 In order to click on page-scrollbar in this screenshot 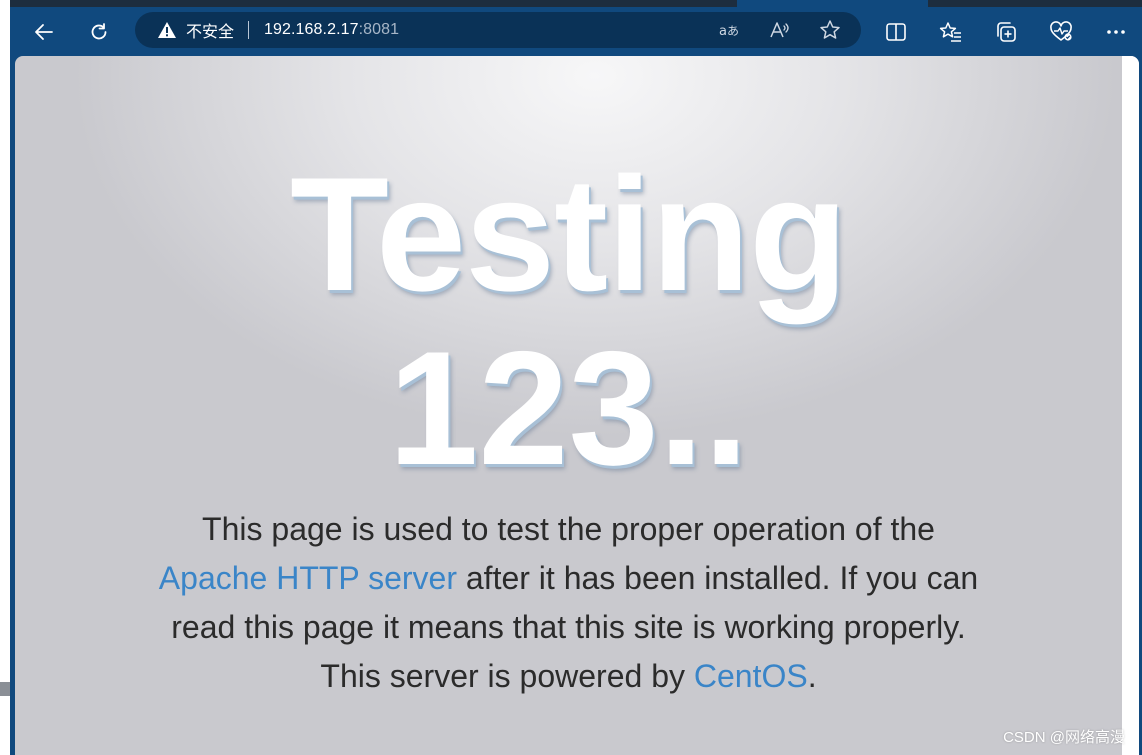, I will do `click(1130, 405)`.